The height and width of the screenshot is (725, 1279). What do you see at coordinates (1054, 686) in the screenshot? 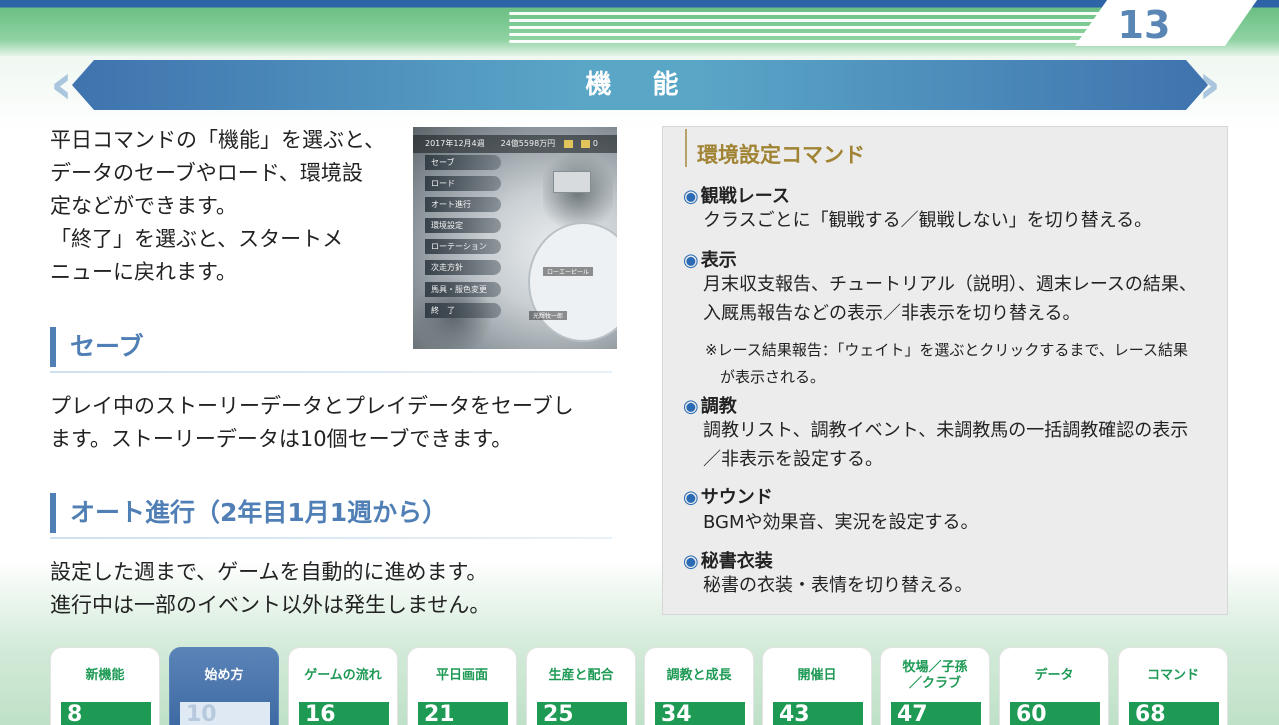
I see `nav-tab-data: データ 60` at bounding box center [1054, 686].